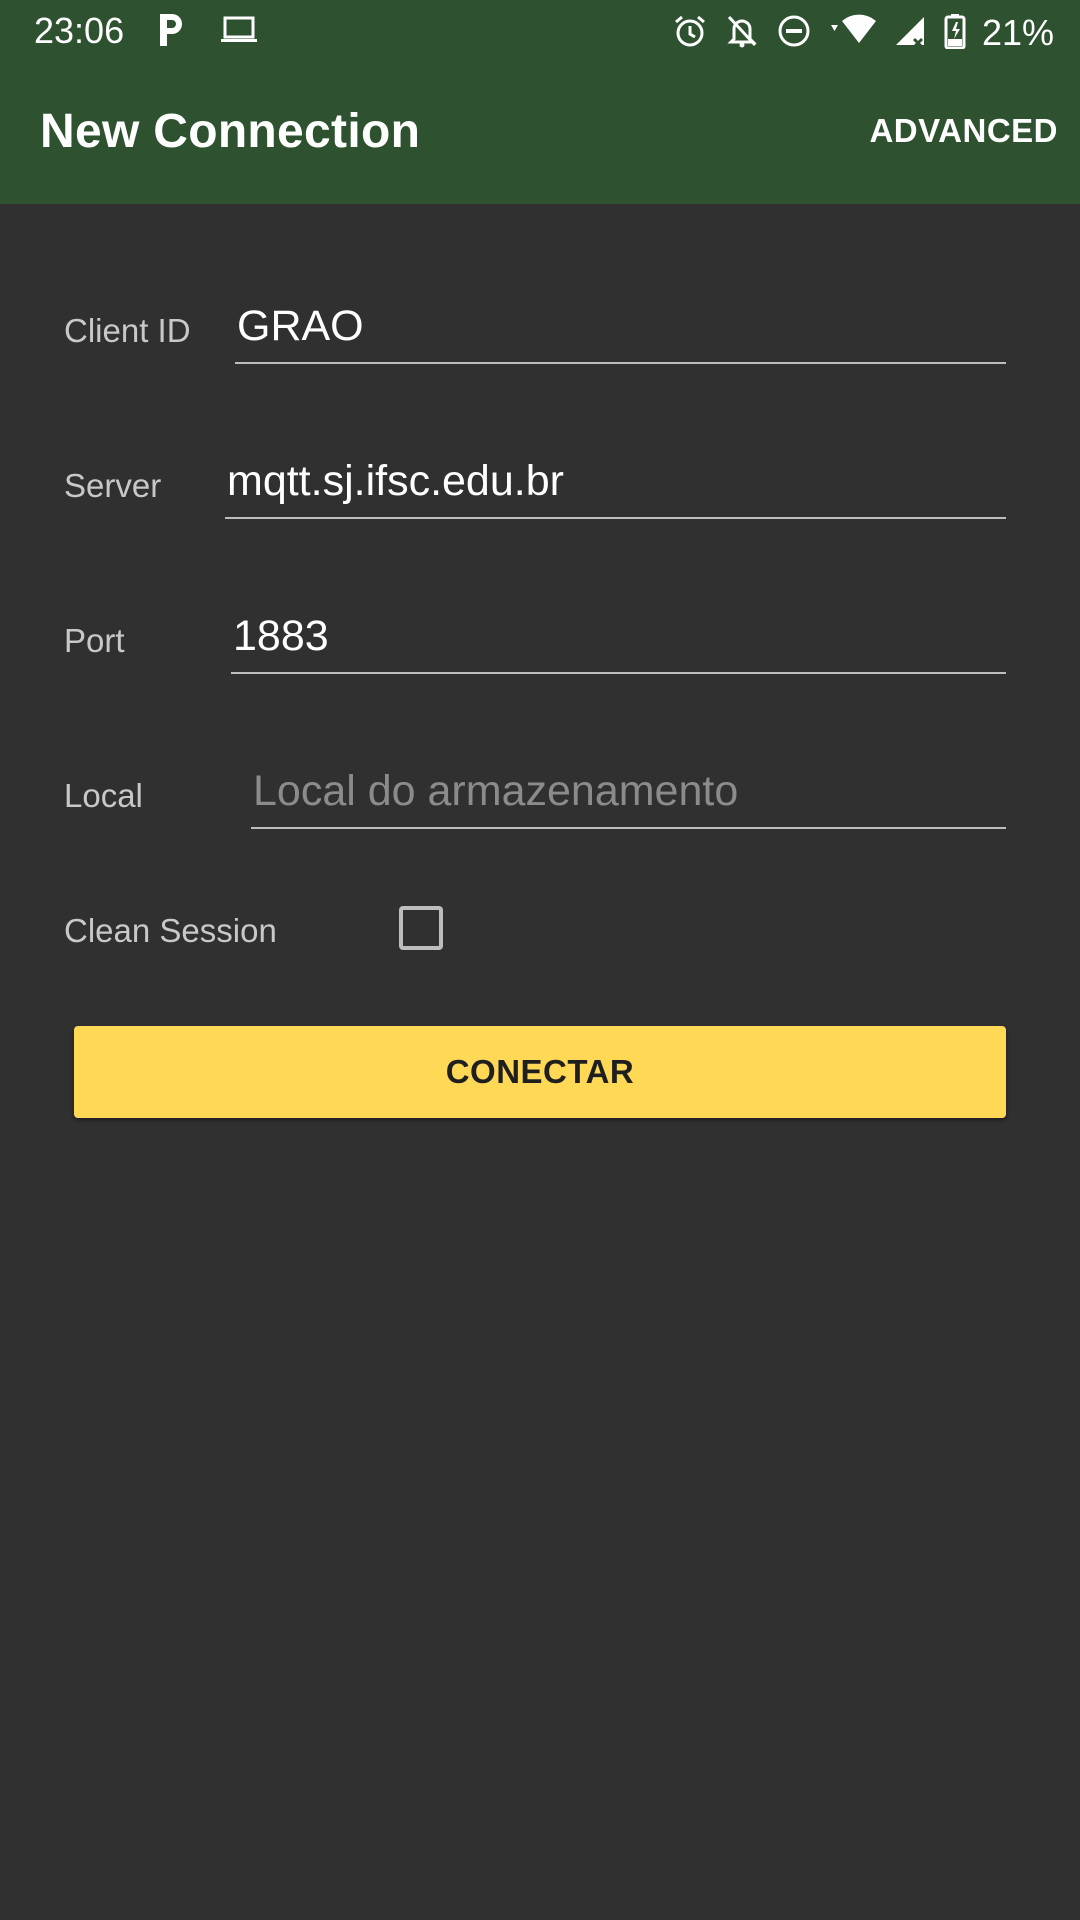  I want to click on connect-button-label: CONECTAR, so click(540, 1071).